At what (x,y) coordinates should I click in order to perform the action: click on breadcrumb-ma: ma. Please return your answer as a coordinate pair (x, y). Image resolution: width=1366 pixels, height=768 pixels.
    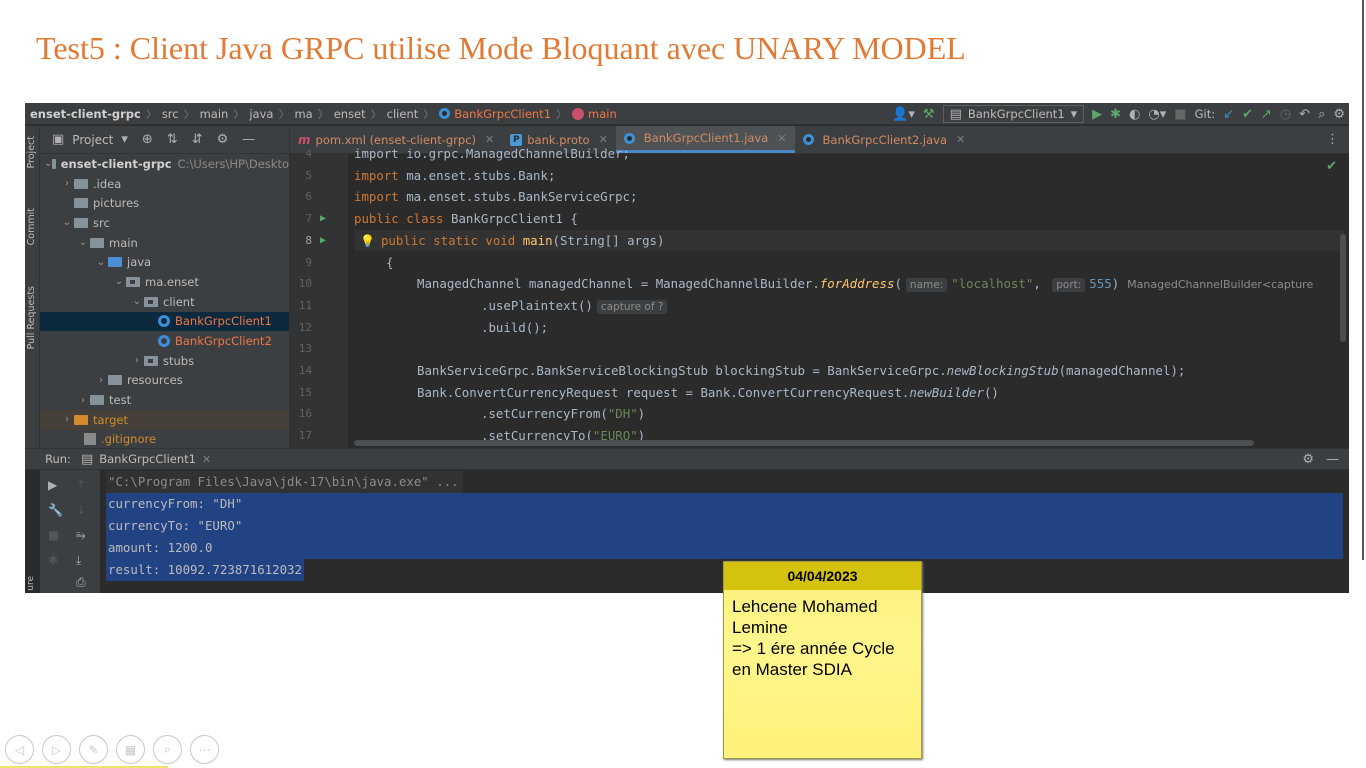
    Looking at the image, I should click on (303, 114).